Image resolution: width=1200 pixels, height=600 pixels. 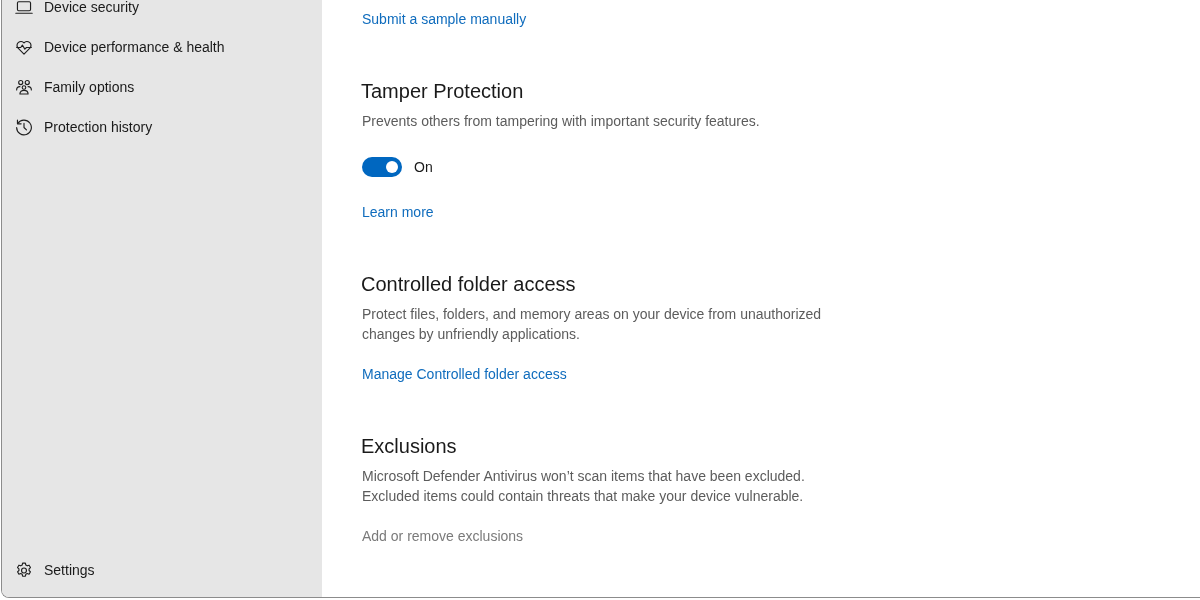 I want to click on link: Submit a sample manually, so click(x=444, y=19).